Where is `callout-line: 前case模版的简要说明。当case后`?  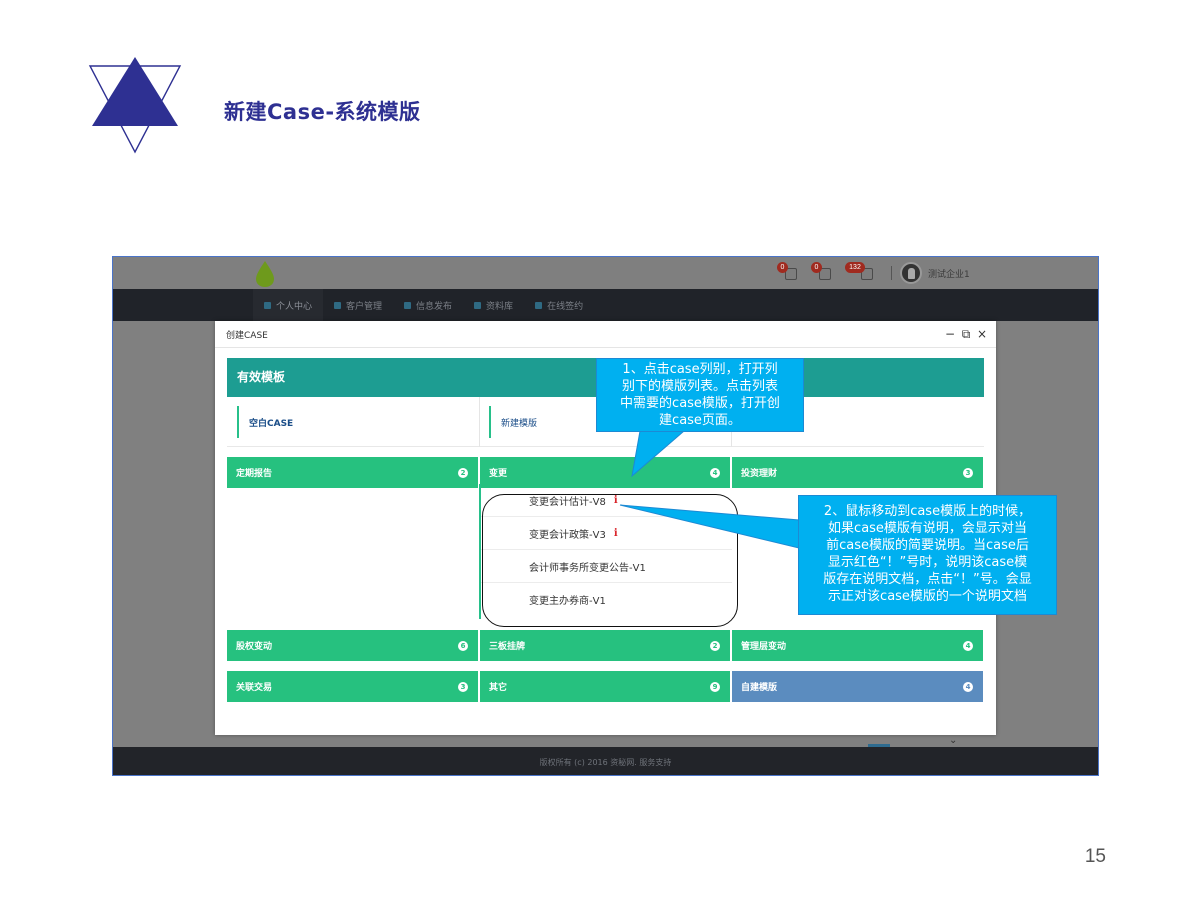
callout-line: 前case模版的简要说明。当case后 is located at coordinates (927, 545).